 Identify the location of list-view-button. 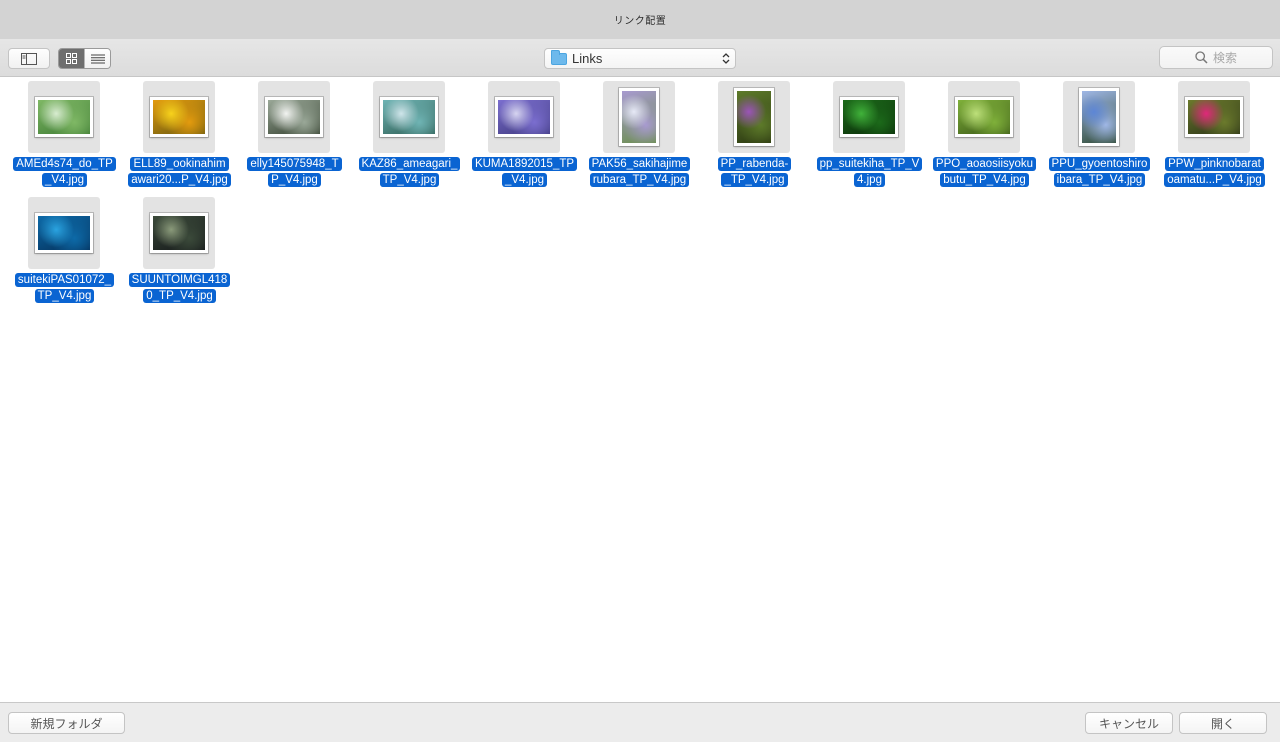
(97, 58).